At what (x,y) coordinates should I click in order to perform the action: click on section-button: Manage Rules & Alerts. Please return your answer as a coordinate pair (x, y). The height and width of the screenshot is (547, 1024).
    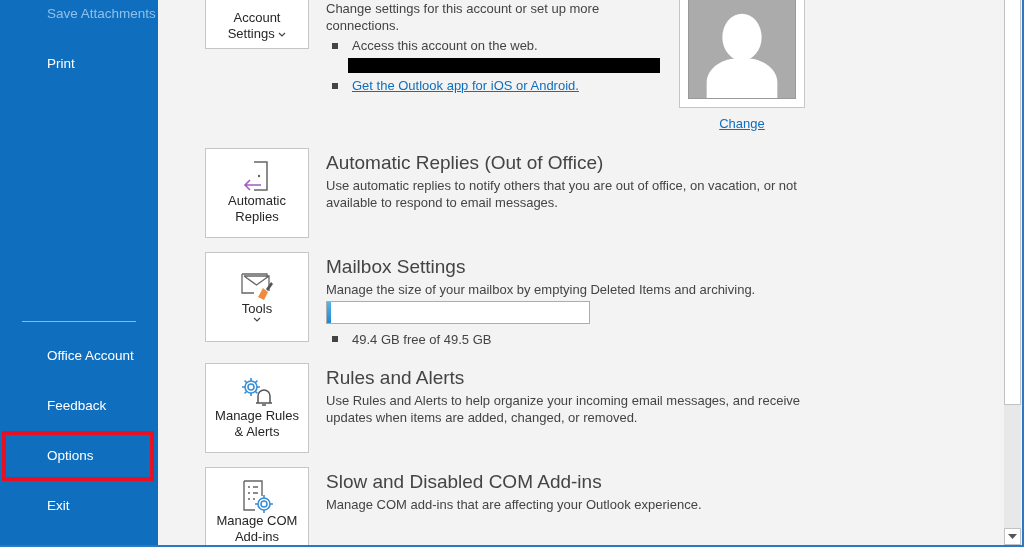
    Looking at the image, I should click on (257, 408).